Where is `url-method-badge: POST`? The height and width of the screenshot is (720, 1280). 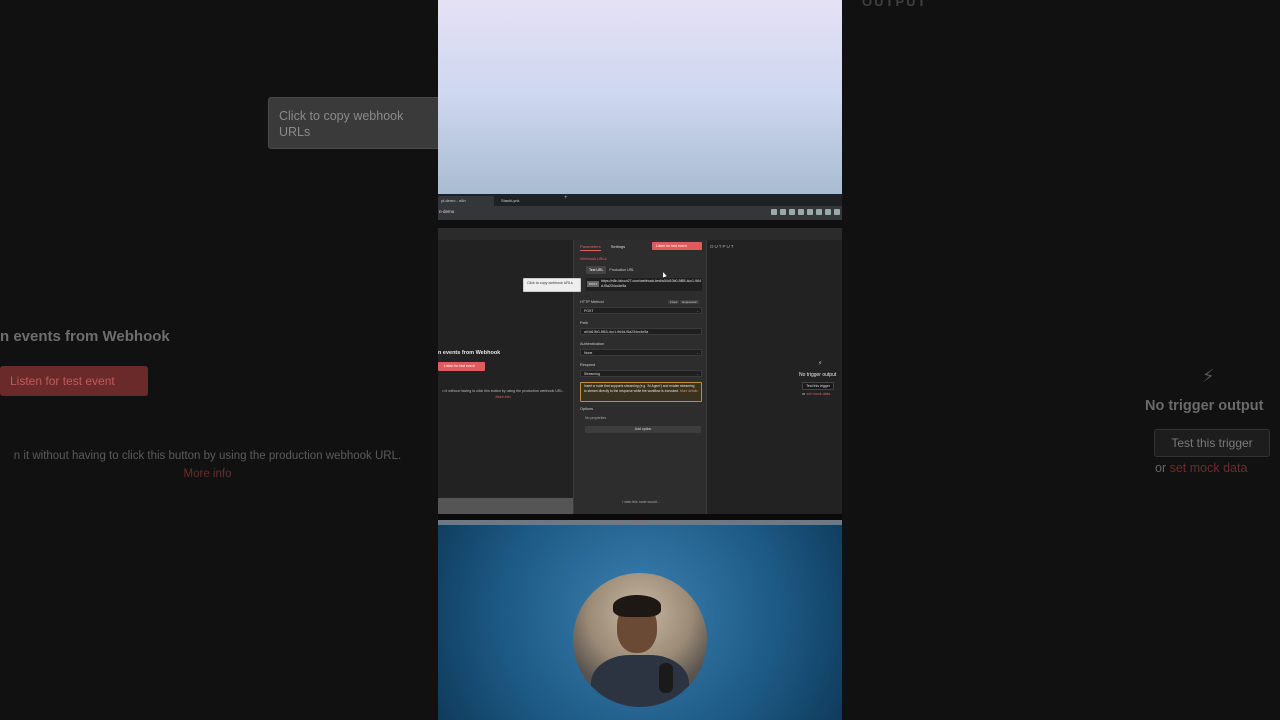
url-method-badge: POST is located at coordinates (593, 284).